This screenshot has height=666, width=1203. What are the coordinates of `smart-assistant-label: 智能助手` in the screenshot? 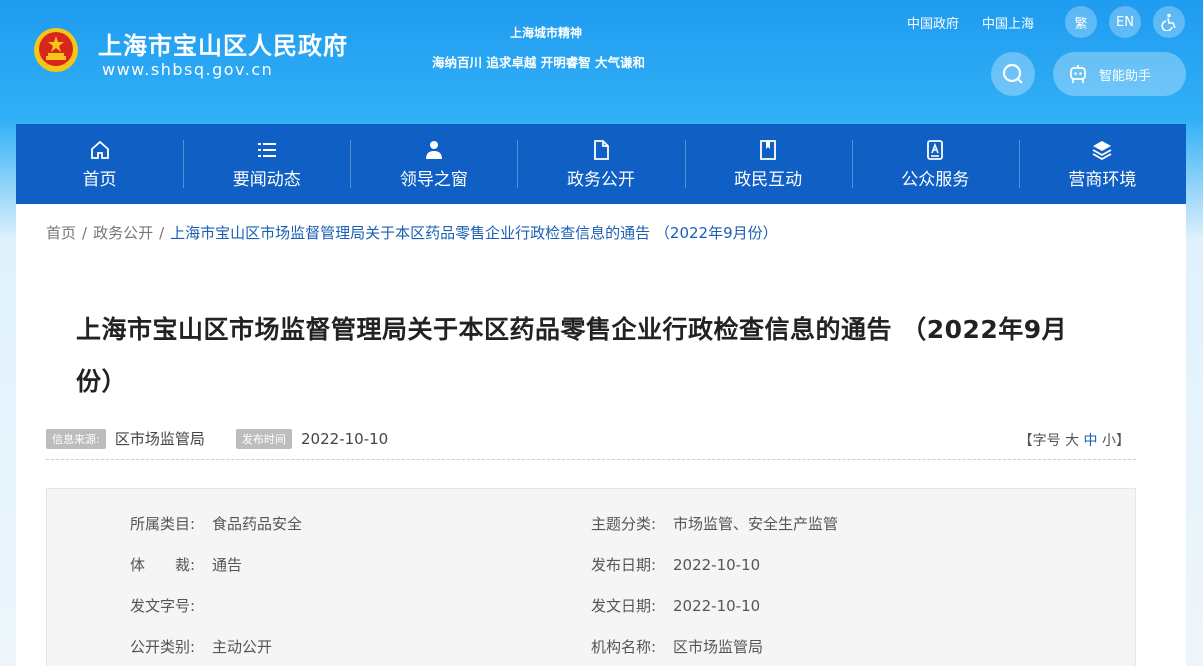 It's located at (1125, 76).